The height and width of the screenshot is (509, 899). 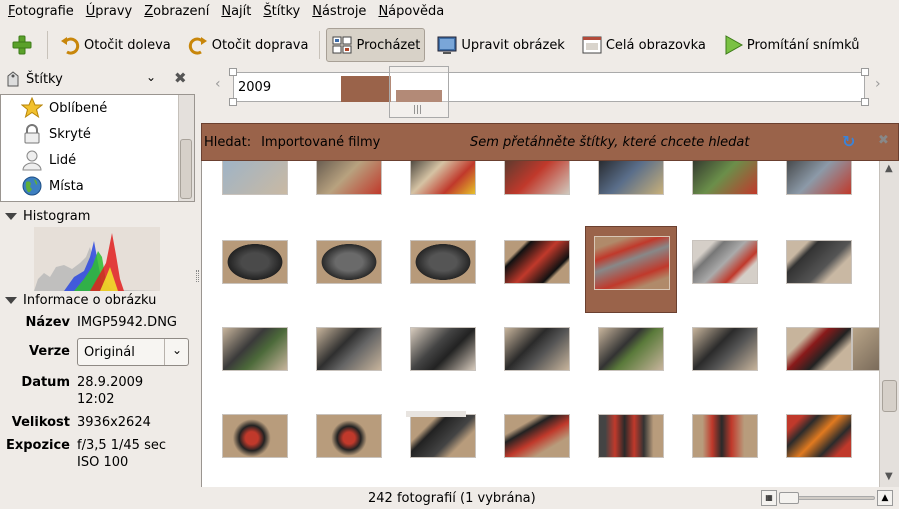 What do you see at coordinates (281, 12) in the screenshot?
I see `menu-stitky: Štítky` at bounding box center [281, 12].